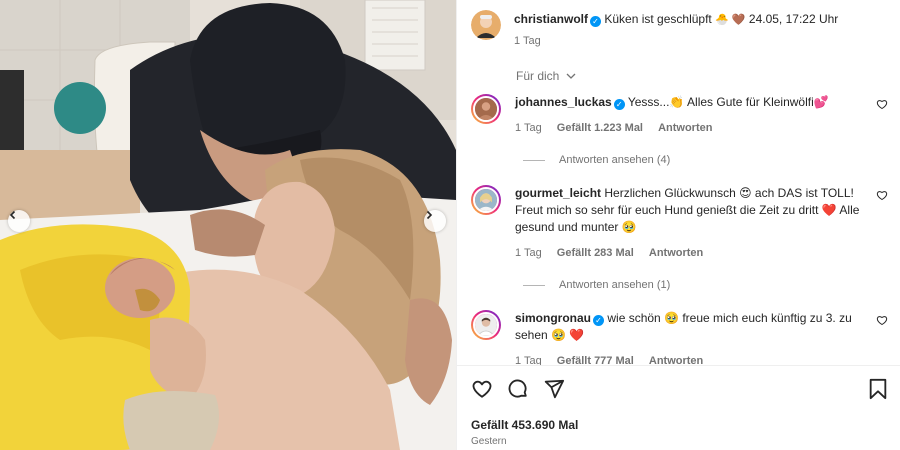 The height and width of the screenshot is (450, 900). I want to click on share-icon, so click(554, 389).